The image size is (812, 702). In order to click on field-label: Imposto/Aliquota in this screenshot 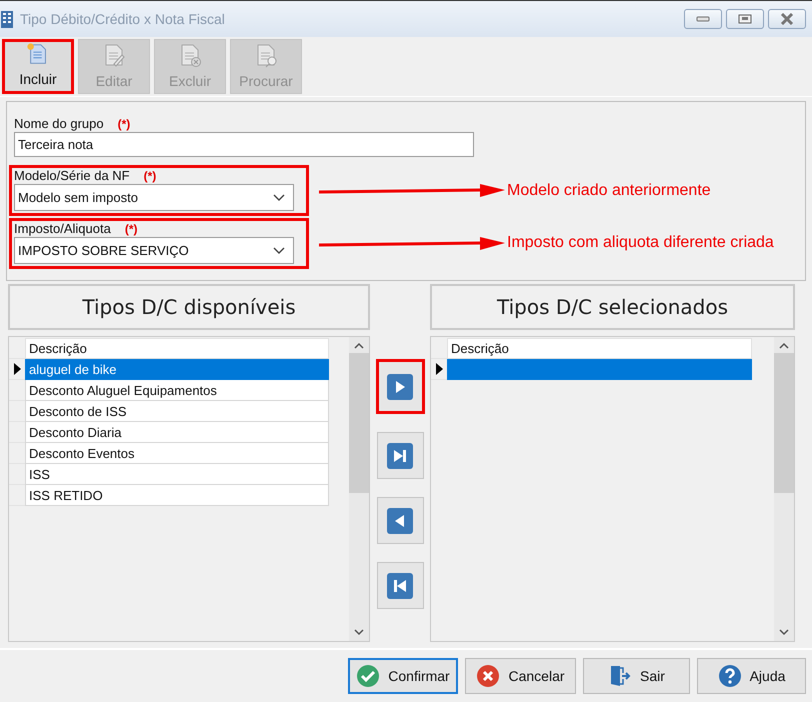, I will do `click(62, 228)`.